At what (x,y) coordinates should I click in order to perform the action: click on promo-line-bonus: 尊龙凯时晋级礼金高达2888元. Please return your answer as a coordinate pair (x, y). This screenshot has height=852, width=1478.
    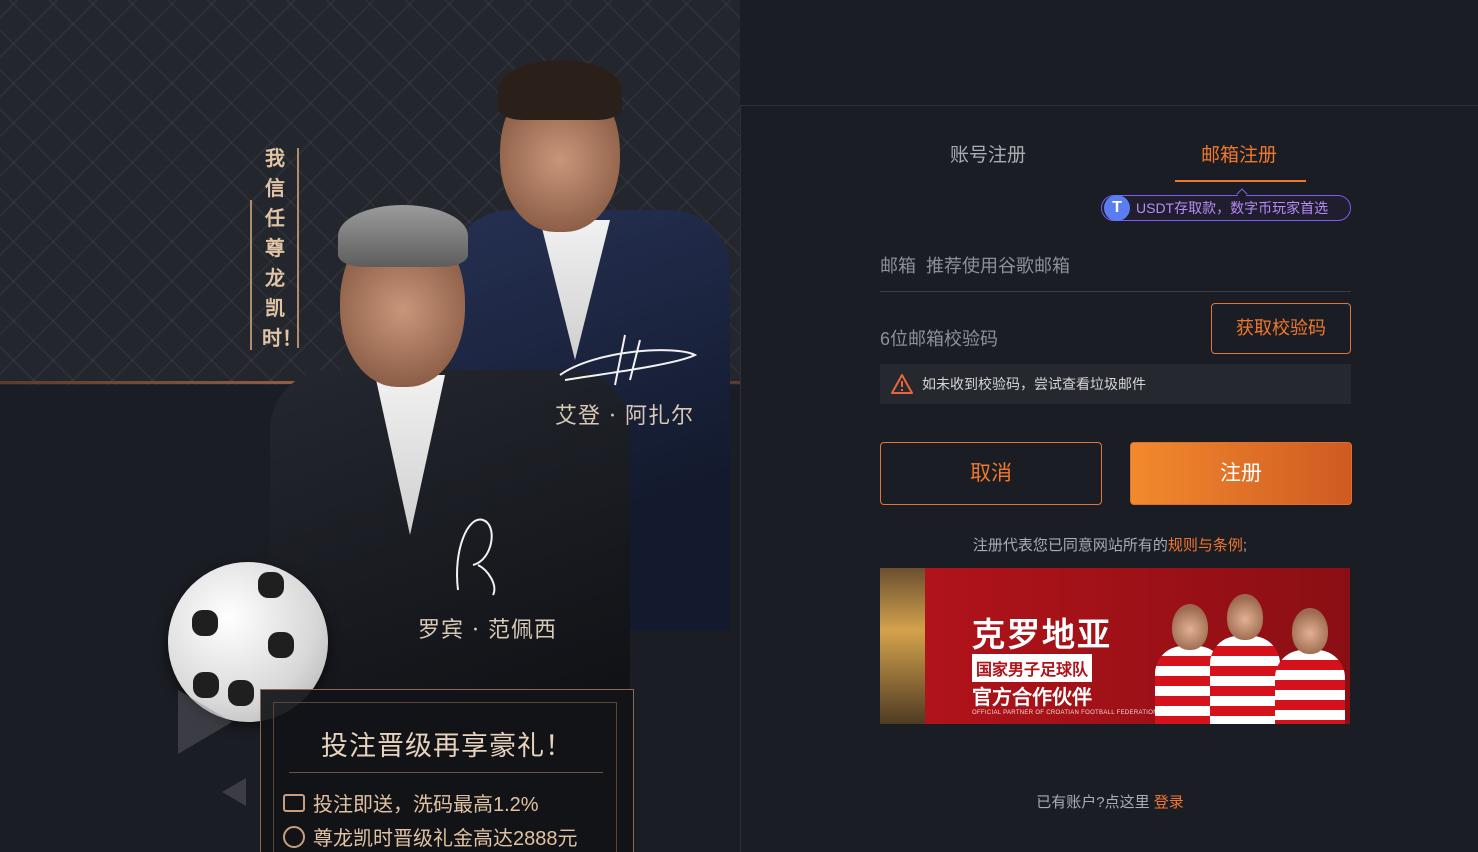
    Looking at the image, I should click on (430, 836).